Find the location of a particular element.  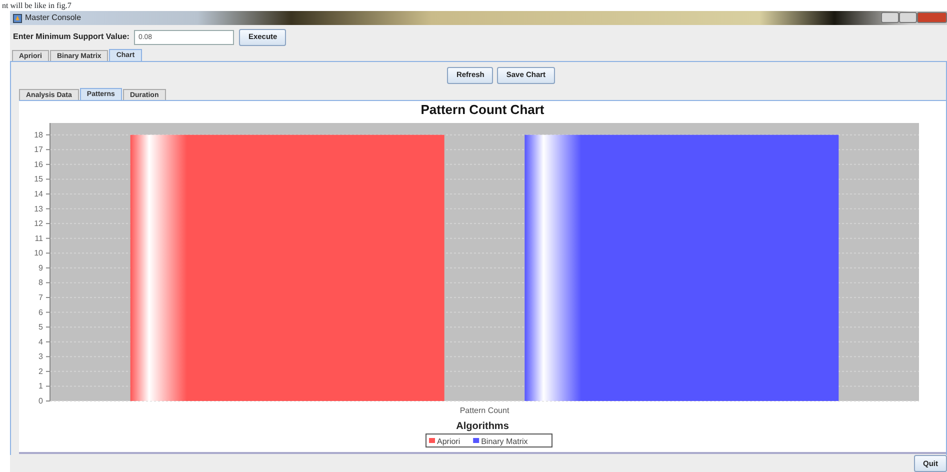

support-label: Enter Minimum Support Value: is located at coordinates (71, 37).